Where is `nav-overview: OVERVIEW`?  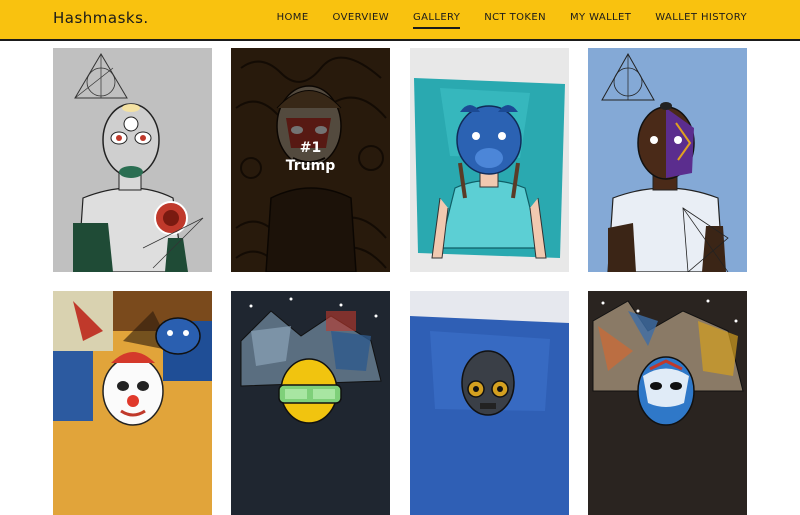
nav-overview: OVERVIEW is located at coordinates (361, 20).